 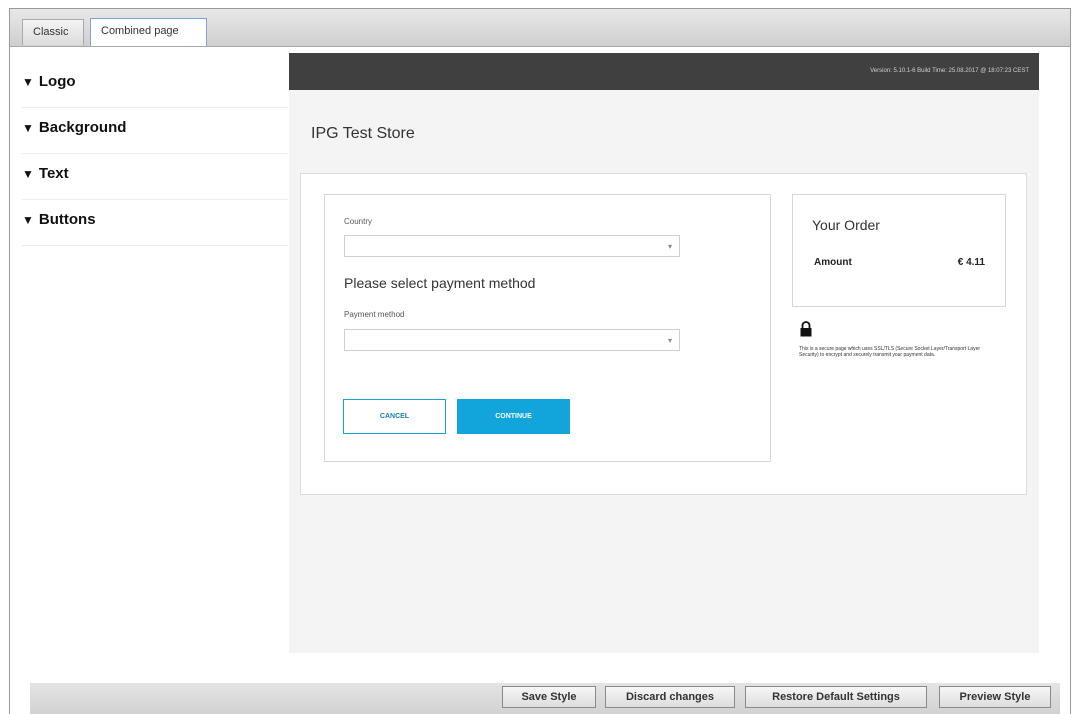 I want to click on section-text-label: Text, so click(x=53, y=173).